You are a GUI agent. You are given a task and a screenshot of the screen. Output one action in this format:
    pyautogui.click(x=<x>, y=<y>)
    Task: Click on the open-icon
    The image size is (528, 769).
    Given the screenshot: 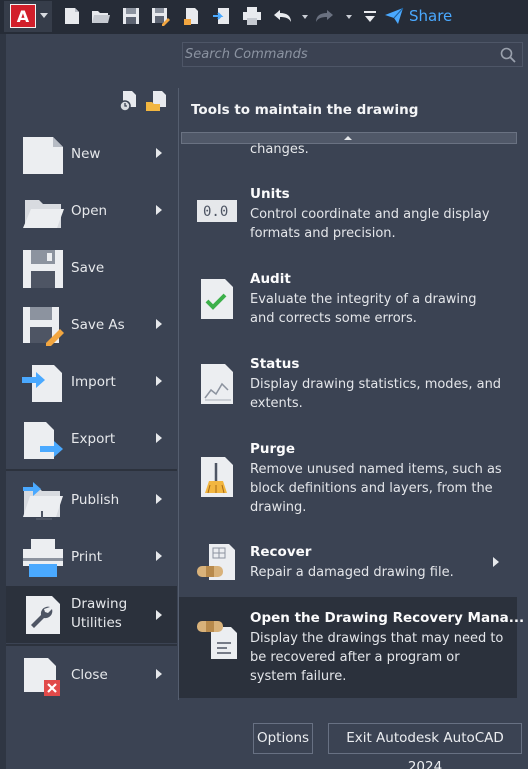 What is the action you would take?
    pyautogui.click(x=101, y=16)
    